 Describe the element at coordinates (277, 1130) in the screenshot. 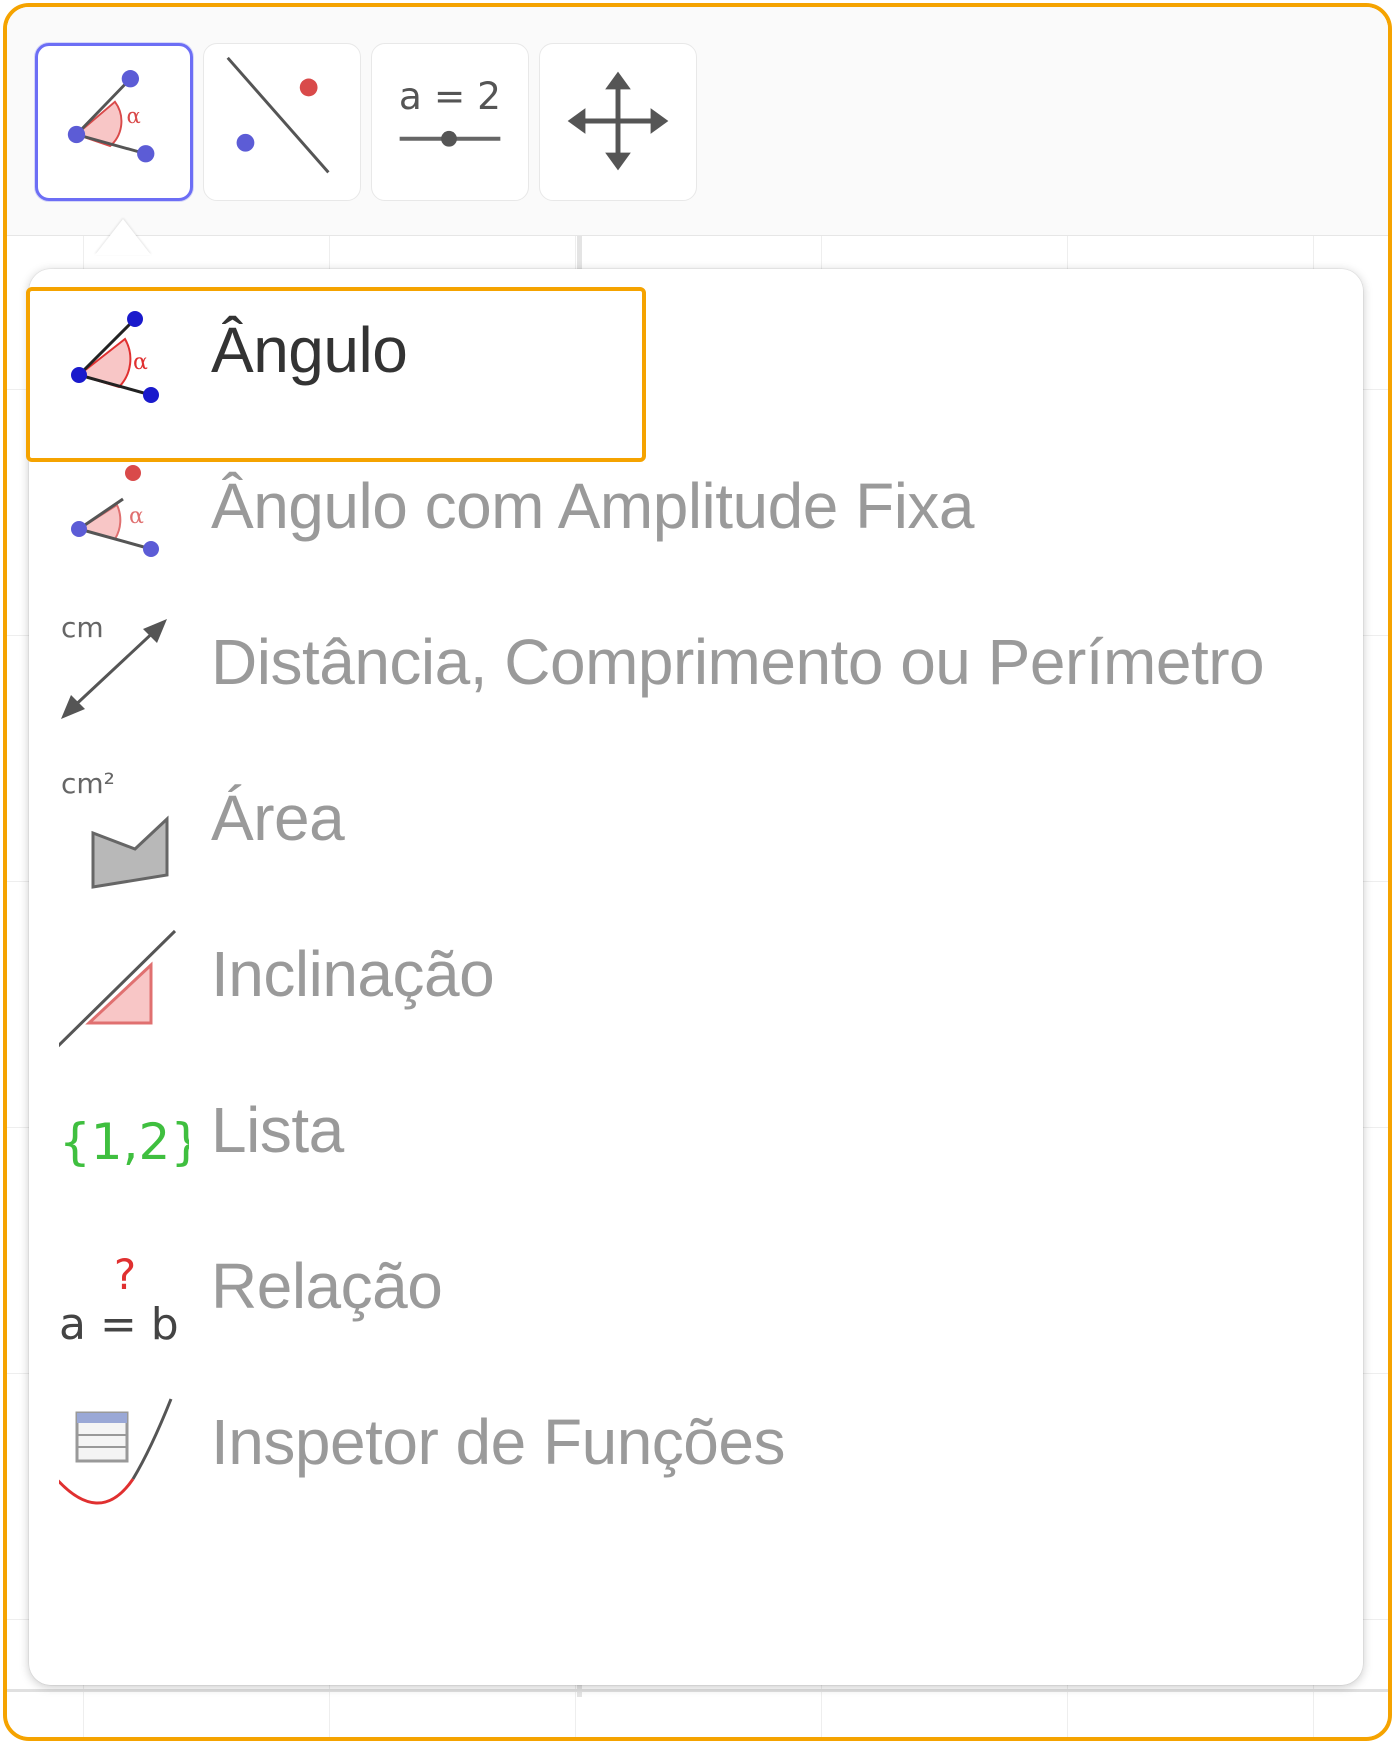

I see `menu-item-label: Lista` at that location.